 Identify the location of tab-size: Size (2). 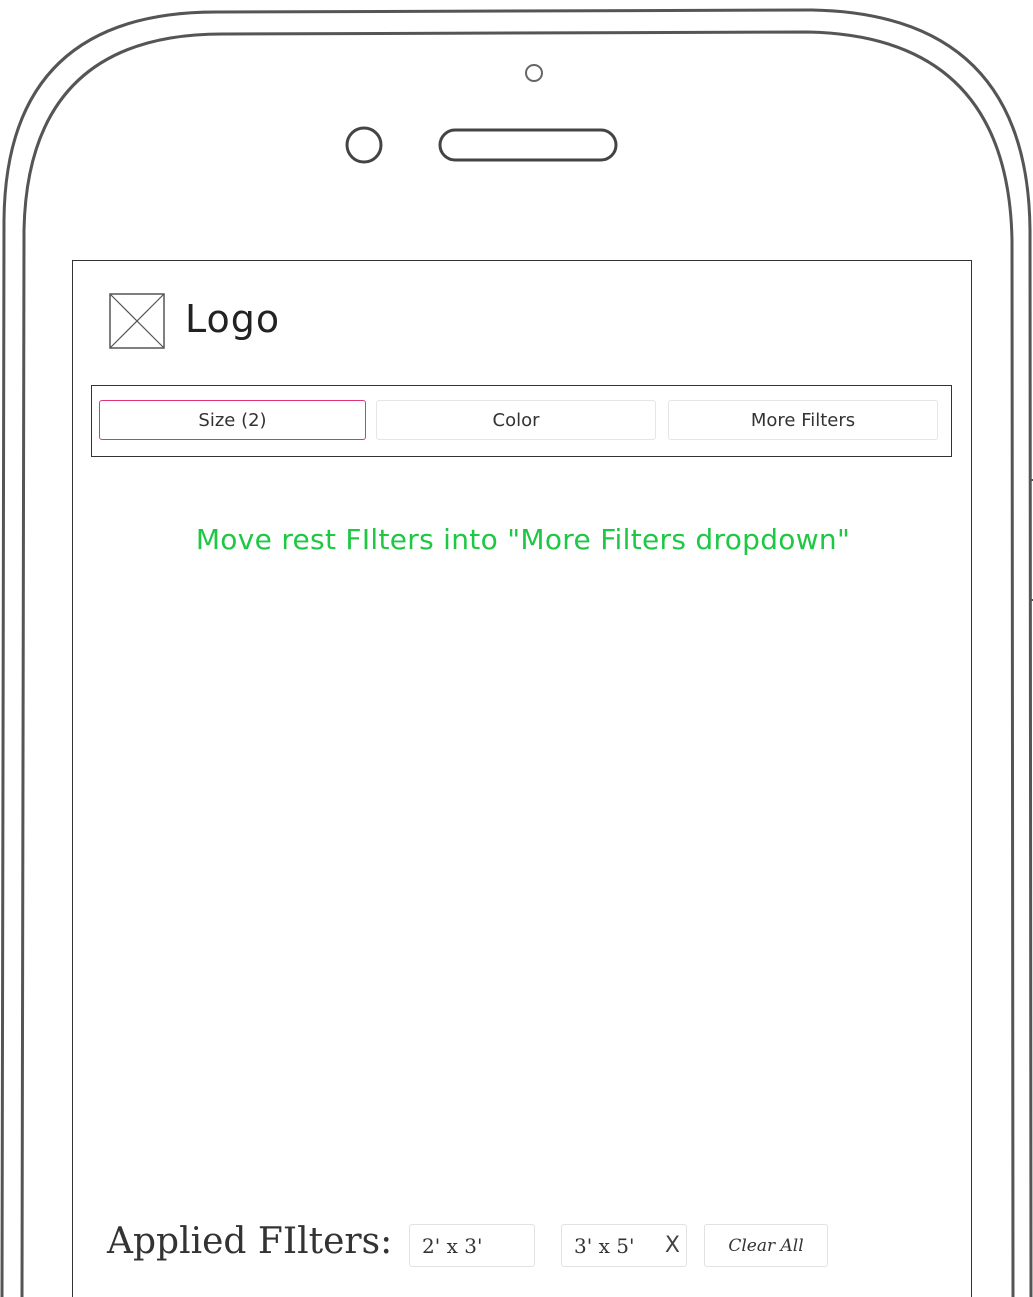
(232, 420).